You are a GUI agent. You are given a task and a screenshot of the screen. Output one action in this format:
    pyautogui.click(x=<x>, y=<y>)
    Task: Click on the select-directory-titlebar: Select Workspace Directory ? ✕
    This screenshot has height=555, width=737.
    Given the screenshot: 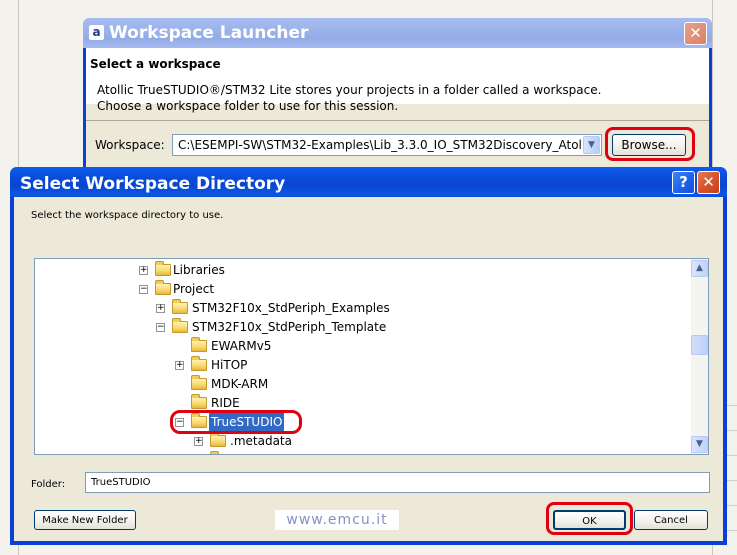 What is the action you would take?
    pyautogui.click(x=368, y=182)
    